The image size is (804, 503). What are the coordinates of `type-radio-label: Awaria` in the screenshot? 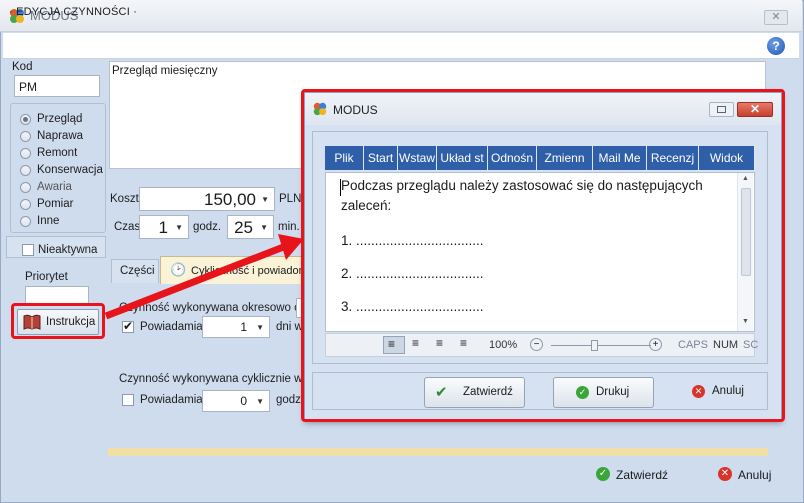 It's located at (54, 187).